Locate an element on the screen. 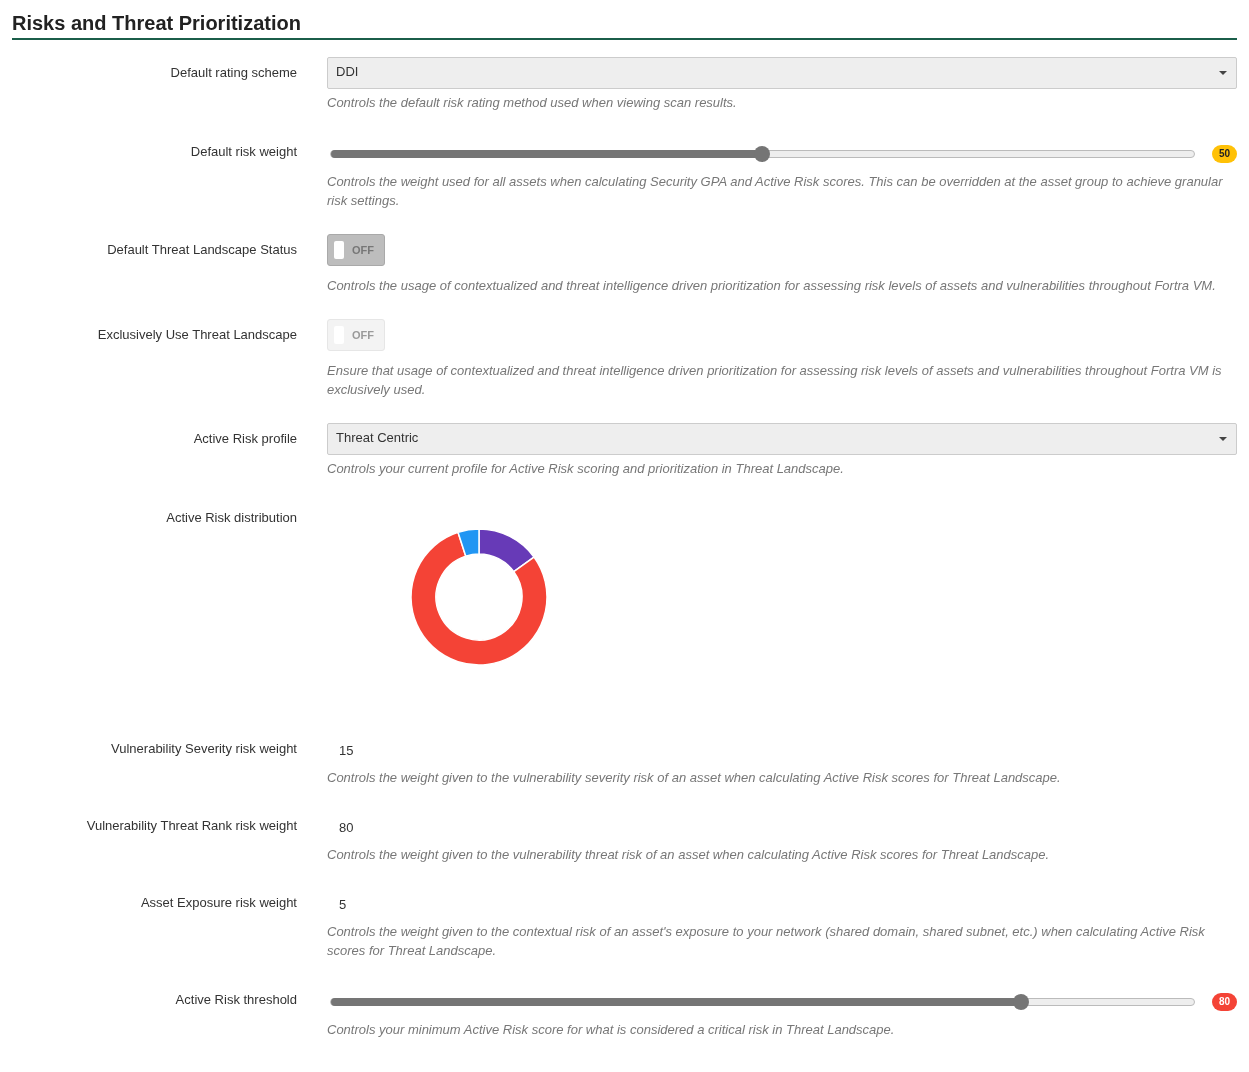 The height and width of the screenshot is (1072, 1249). number-field: 5 is located at coordinates (427, 904).